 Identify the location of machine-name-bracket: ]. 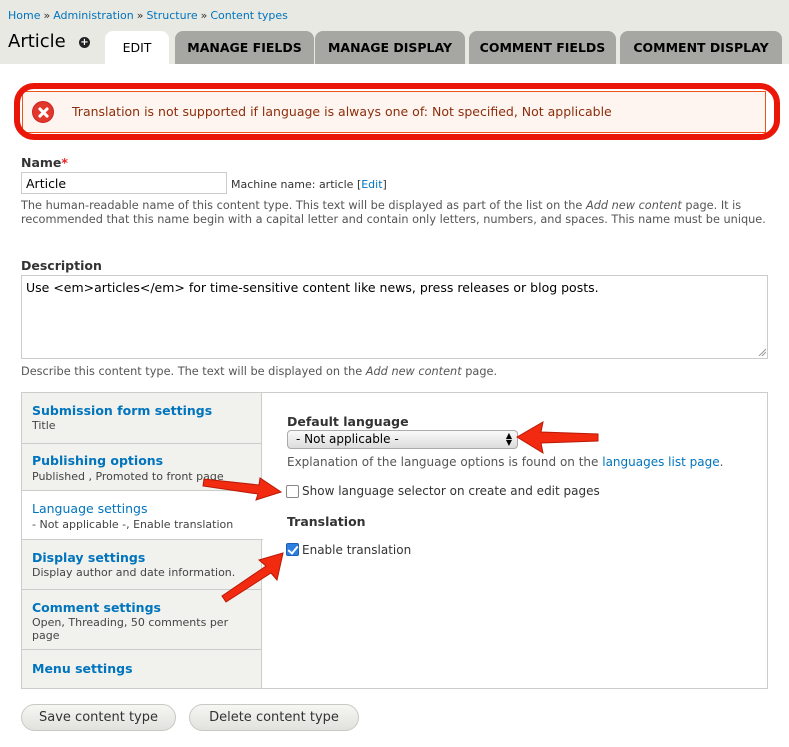
(384, 184).